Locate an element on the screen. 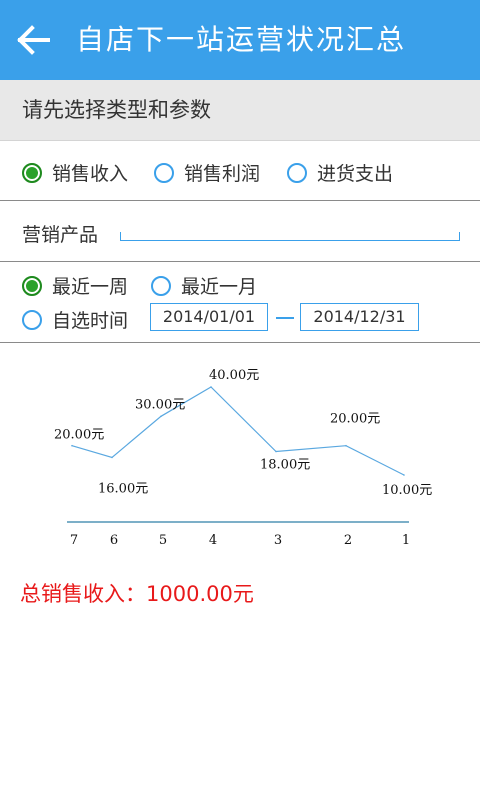 The image size is (480, 800). radio-sales-profit: 销售利润 is located at coordinates (207, 172).